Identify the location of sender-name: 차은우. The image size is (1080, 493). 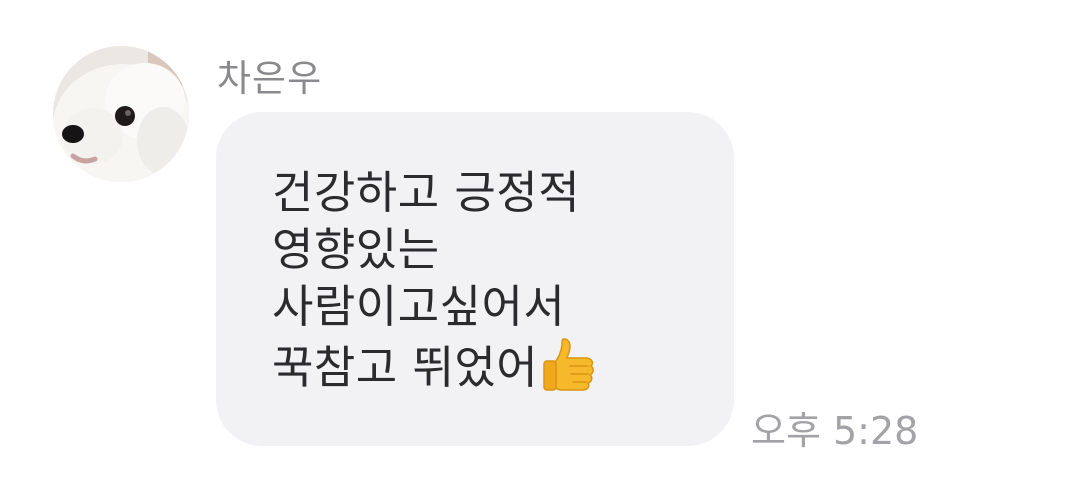
(270, 78).